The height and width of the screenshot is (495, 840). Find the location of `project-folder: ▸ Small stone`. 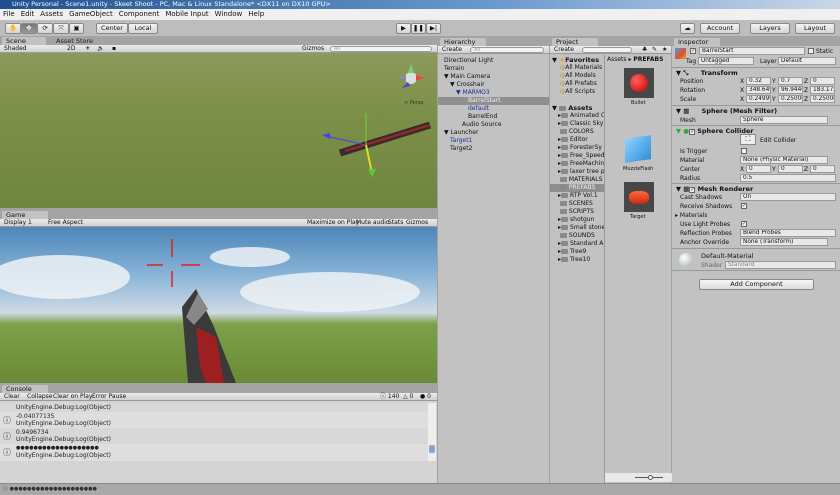

project-folder: ▸ Small stone is located at coordinates (577, 228).